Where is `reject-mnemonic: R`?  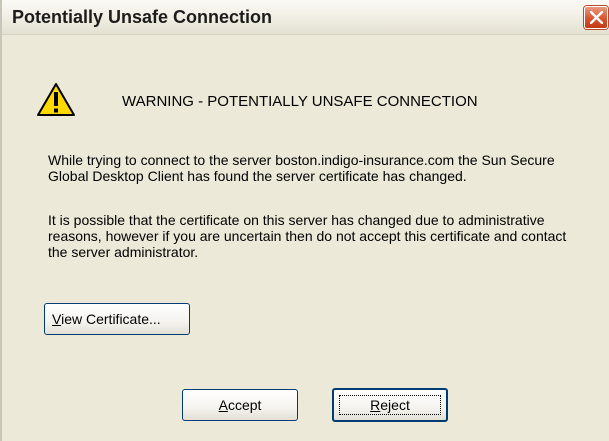
reject-mnemonic: R is located at coordinates (375, 405).